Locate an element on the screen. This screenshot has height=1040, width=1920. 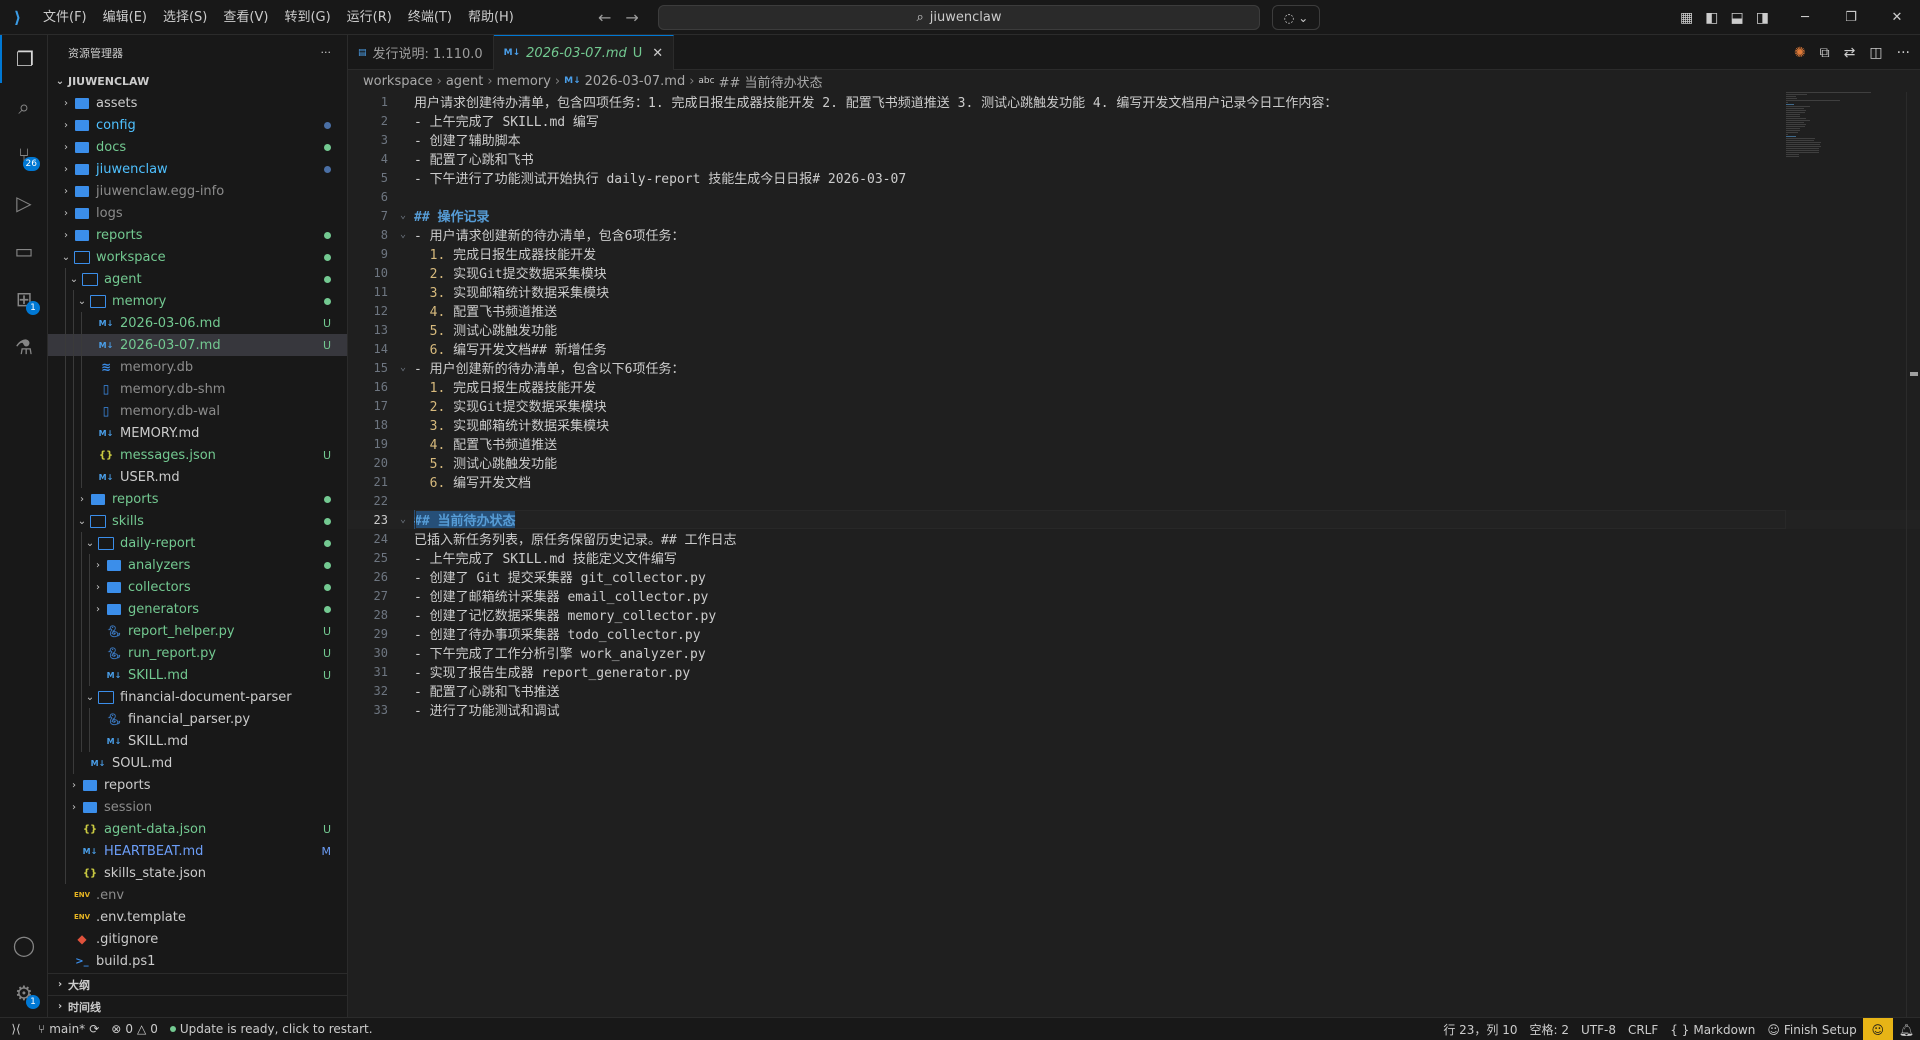
testing-activity: ⚗ is located at coordinates (24, 347).